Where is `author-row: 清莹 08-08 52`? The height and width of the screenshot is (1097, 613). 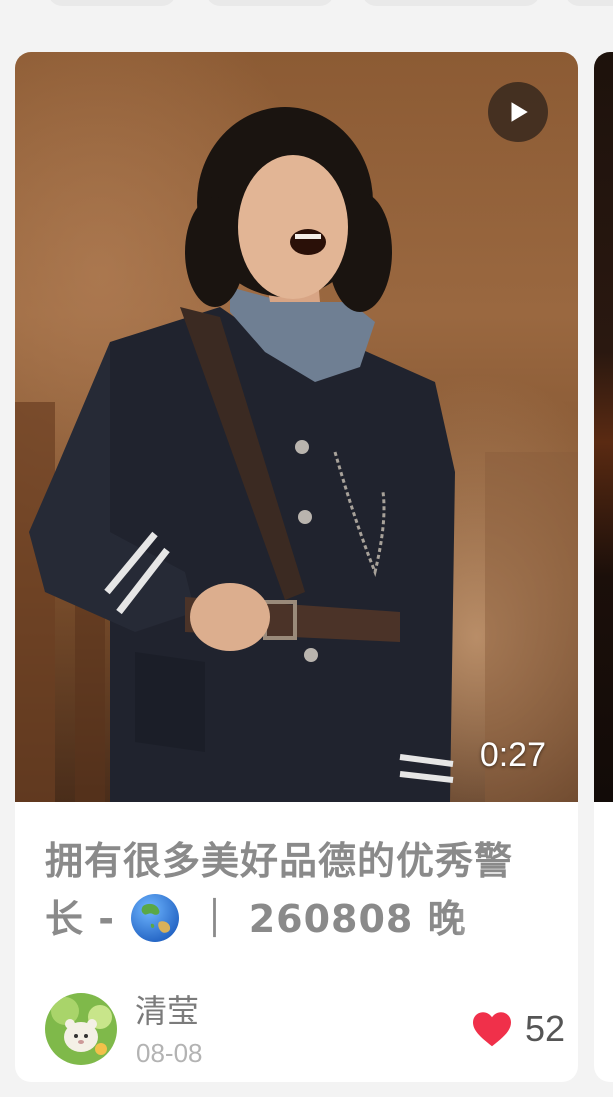
author-row: 清莹 08-08 52 is located at coordinates (305, 1032).